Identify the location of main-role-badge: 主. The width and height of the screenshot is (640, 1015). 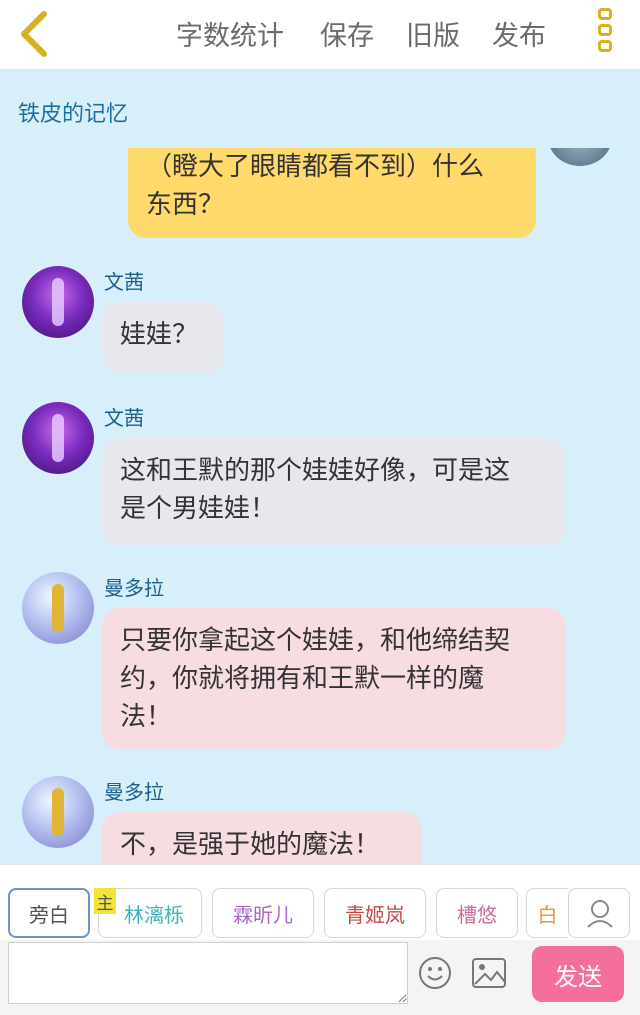
(105, 901).